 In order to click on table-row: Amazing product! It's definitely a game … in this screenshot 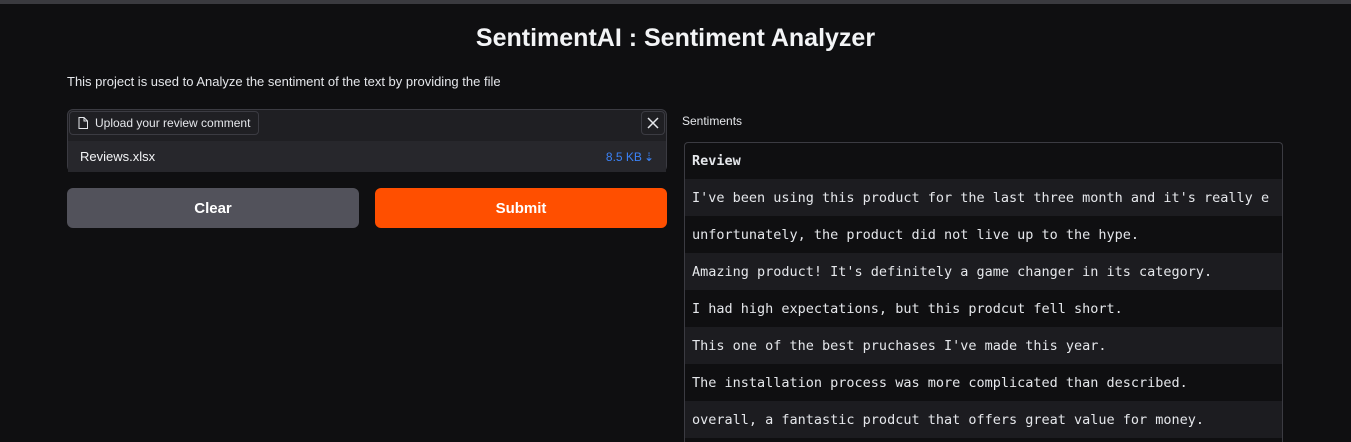, I will do `click(983, 271)`.